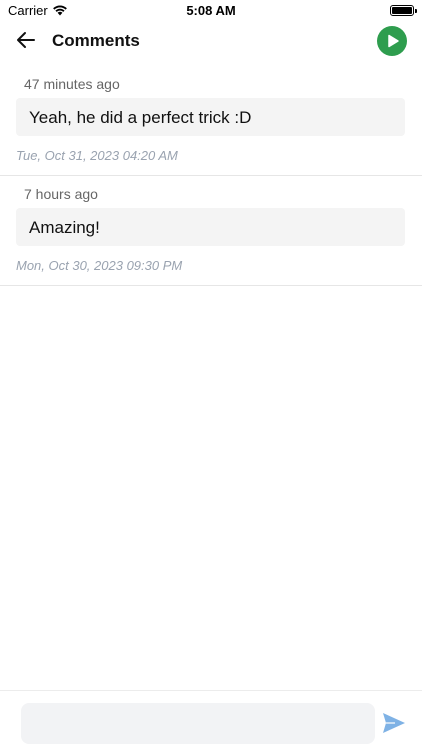 The height and width of the screenshot is (750, 422). Describe the element at coordinates (394, 723) in the screenshot. I see `send-icon` at that location.